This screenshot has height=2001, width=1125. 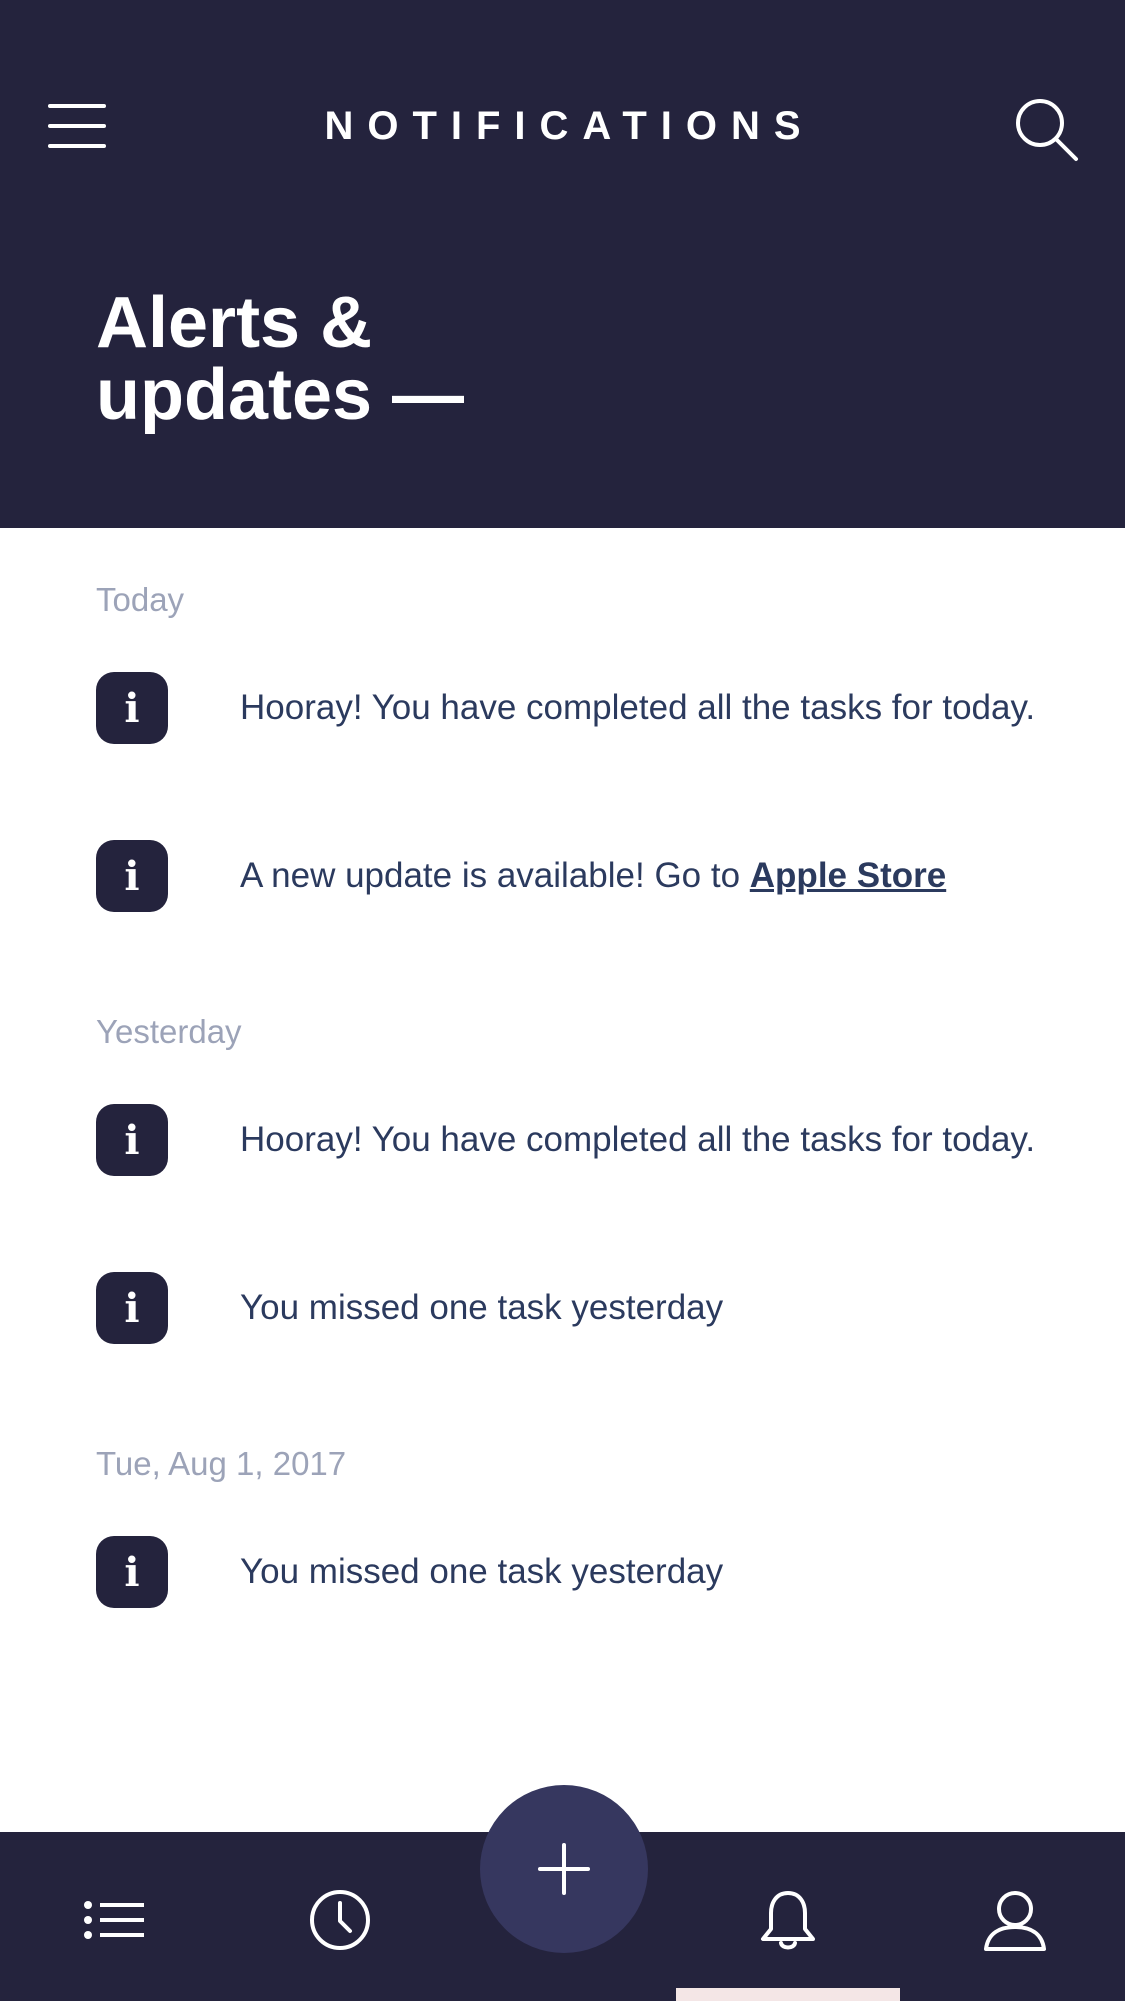 I want to click on hero-title-line-1: Alerts &, so click(x=234, y=323).